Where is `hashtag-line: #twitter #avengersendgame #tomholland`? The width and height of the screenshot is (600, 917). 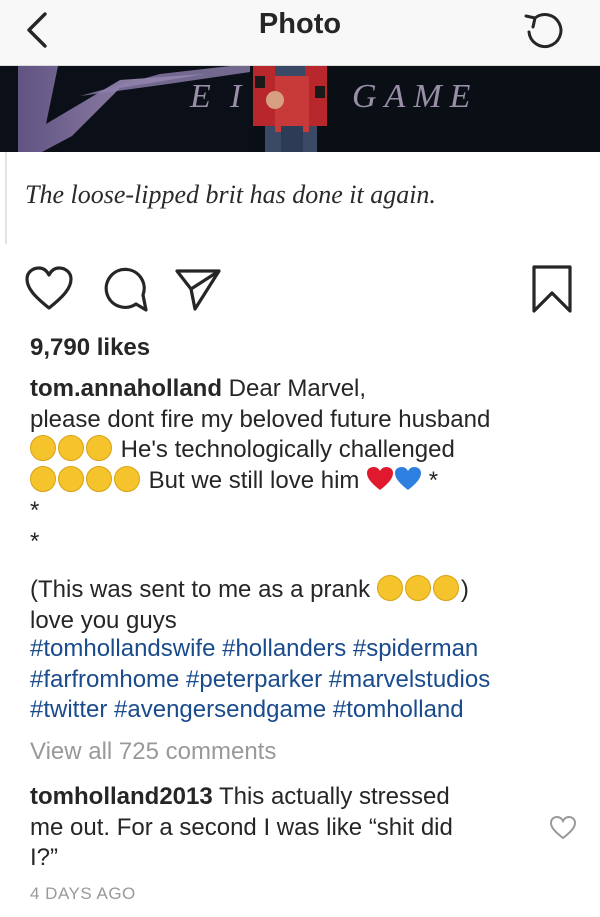
hashtag-line: #twitter #avengersendgame #tomholland is located at coordinates (310, 710).